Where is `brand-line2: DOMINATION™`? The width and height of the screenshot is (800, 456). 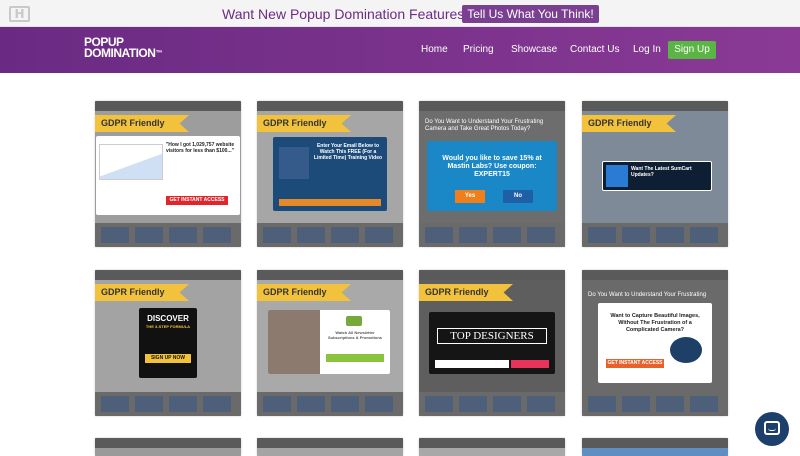
brand-line2: DOMINATION™ is located at coordinates (123, 53).